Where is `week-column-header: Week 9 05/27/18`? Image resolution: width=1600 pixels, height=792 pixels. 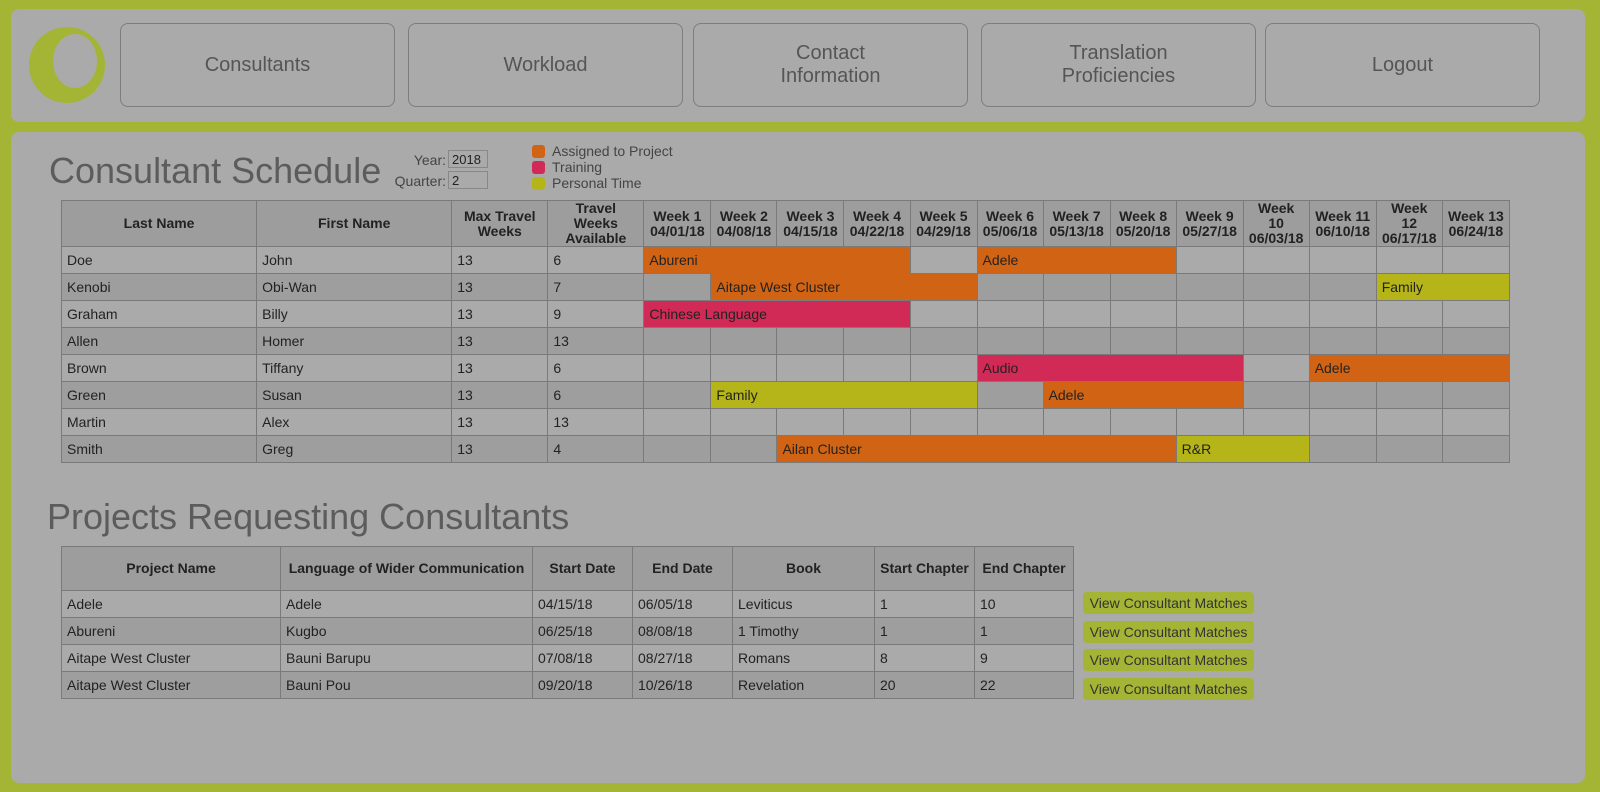 week-column-header: Week 9 05/27/18 is located at coordinates (1209, 223).